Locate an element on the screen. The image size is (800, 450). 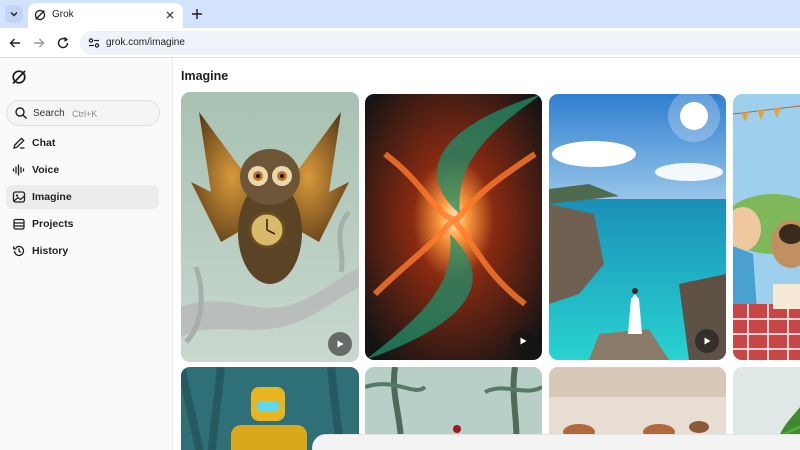
url-text: grok.com/imagine is located at coordinates (145, 42).